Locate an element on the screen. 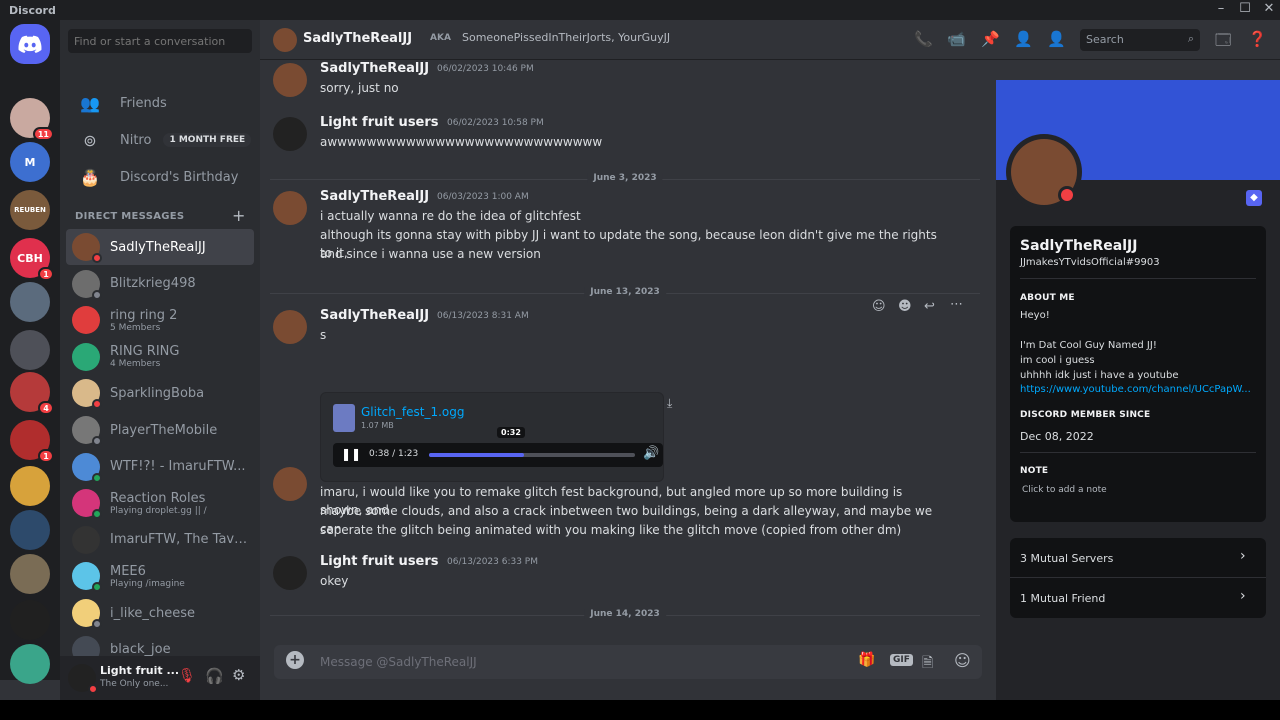 The image size is (1280, 720). gif-icon: GIF is located at coordinates (901, 660).